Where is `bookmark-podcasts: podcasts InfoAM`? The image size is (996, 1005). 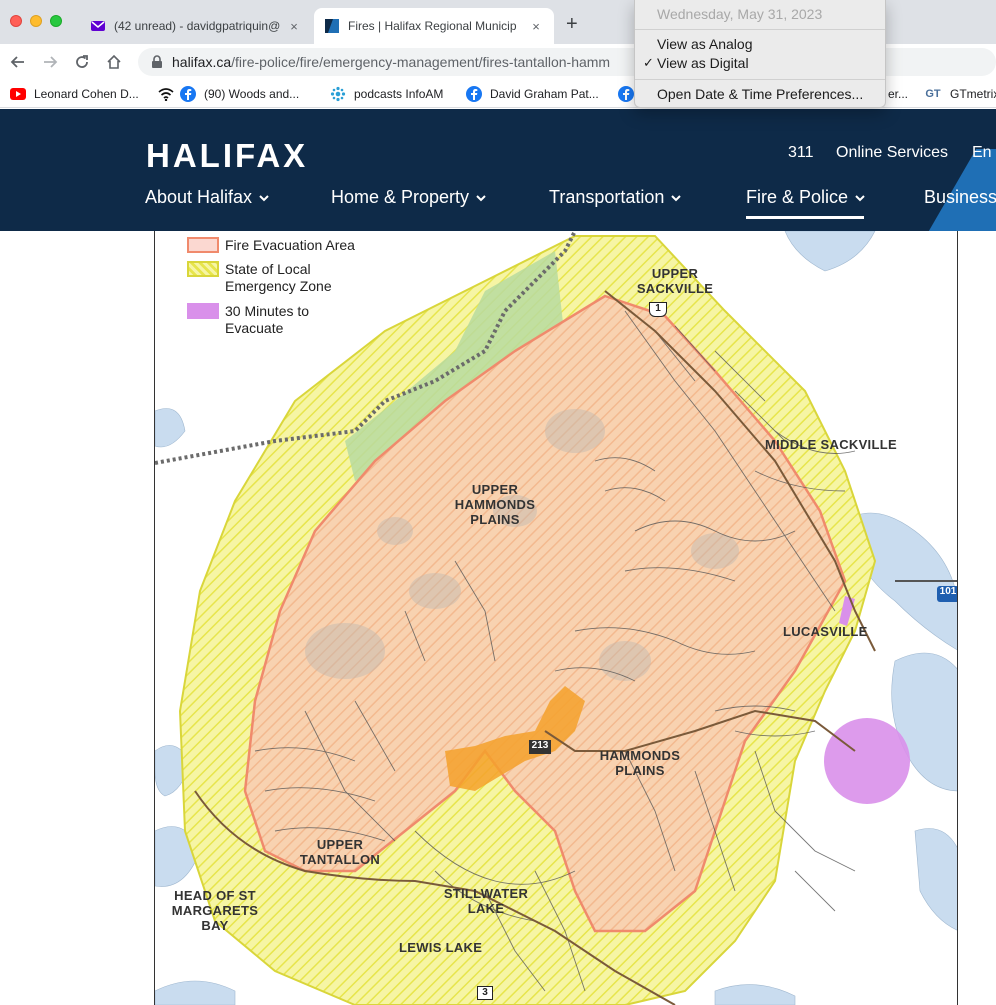
bookmark-podcasts: podcasts InfoAM is located at coordinates (386, 94).